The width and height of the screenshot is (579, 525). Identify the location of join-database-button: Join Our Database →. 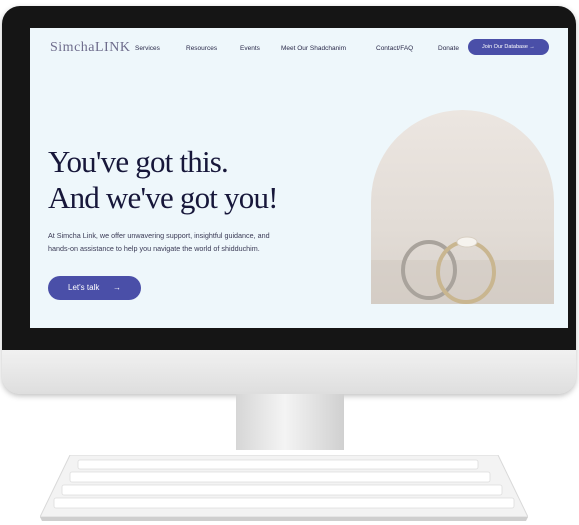
(508, 47).